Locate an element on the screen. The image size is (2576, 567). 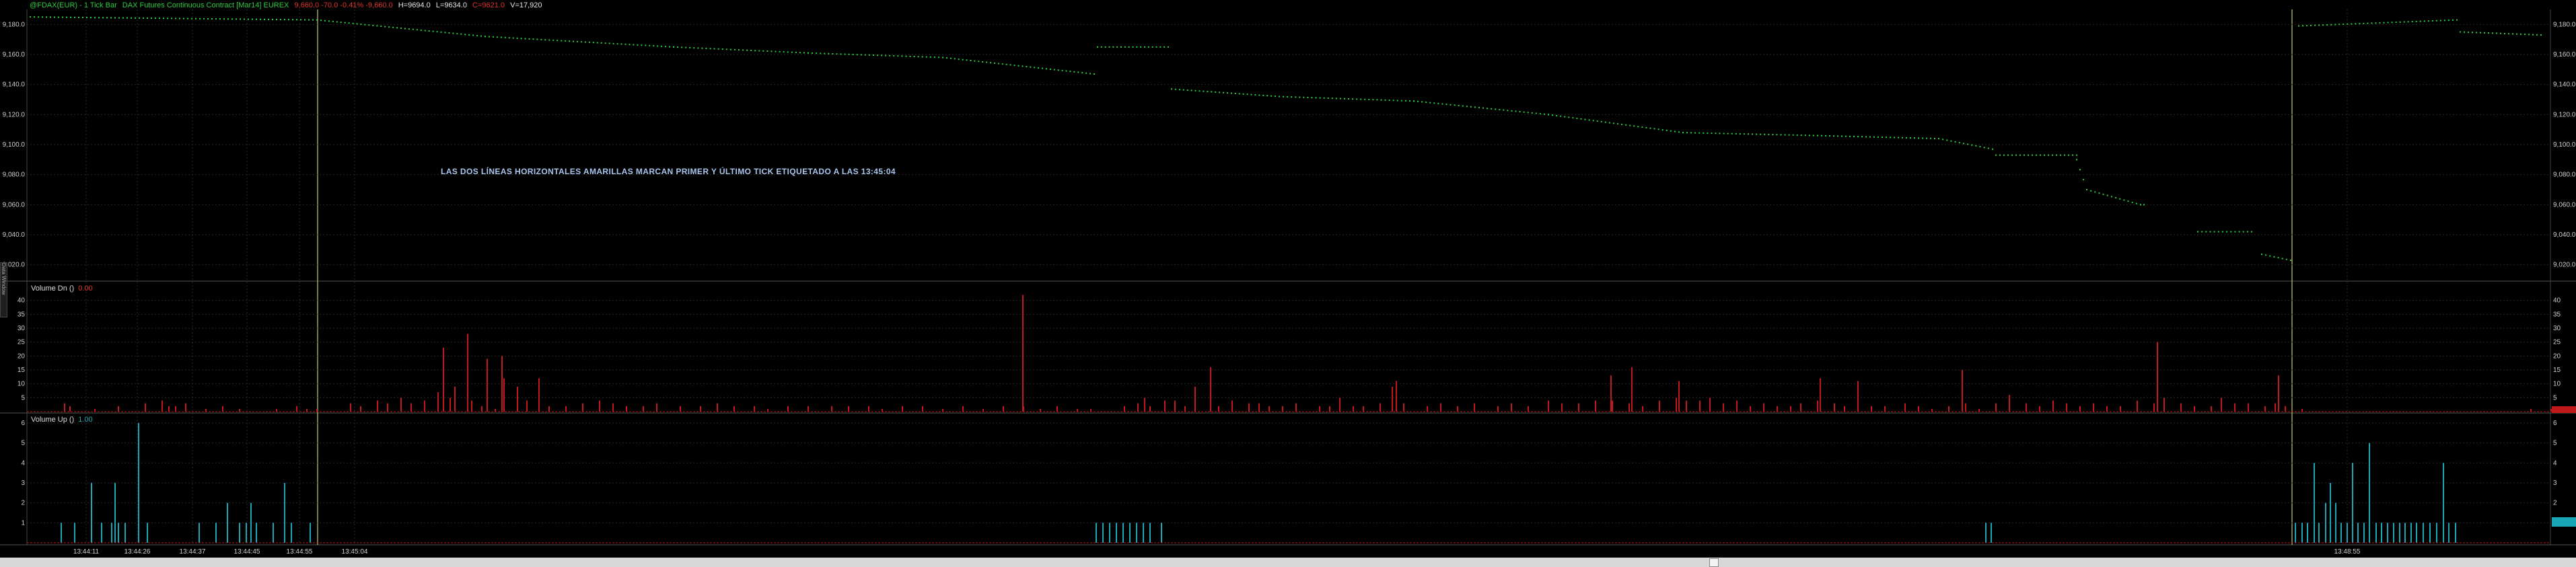
price-change: 9,660.0 -70.0 -0.41% -9,660.0 is located at coordinates (343, 5).